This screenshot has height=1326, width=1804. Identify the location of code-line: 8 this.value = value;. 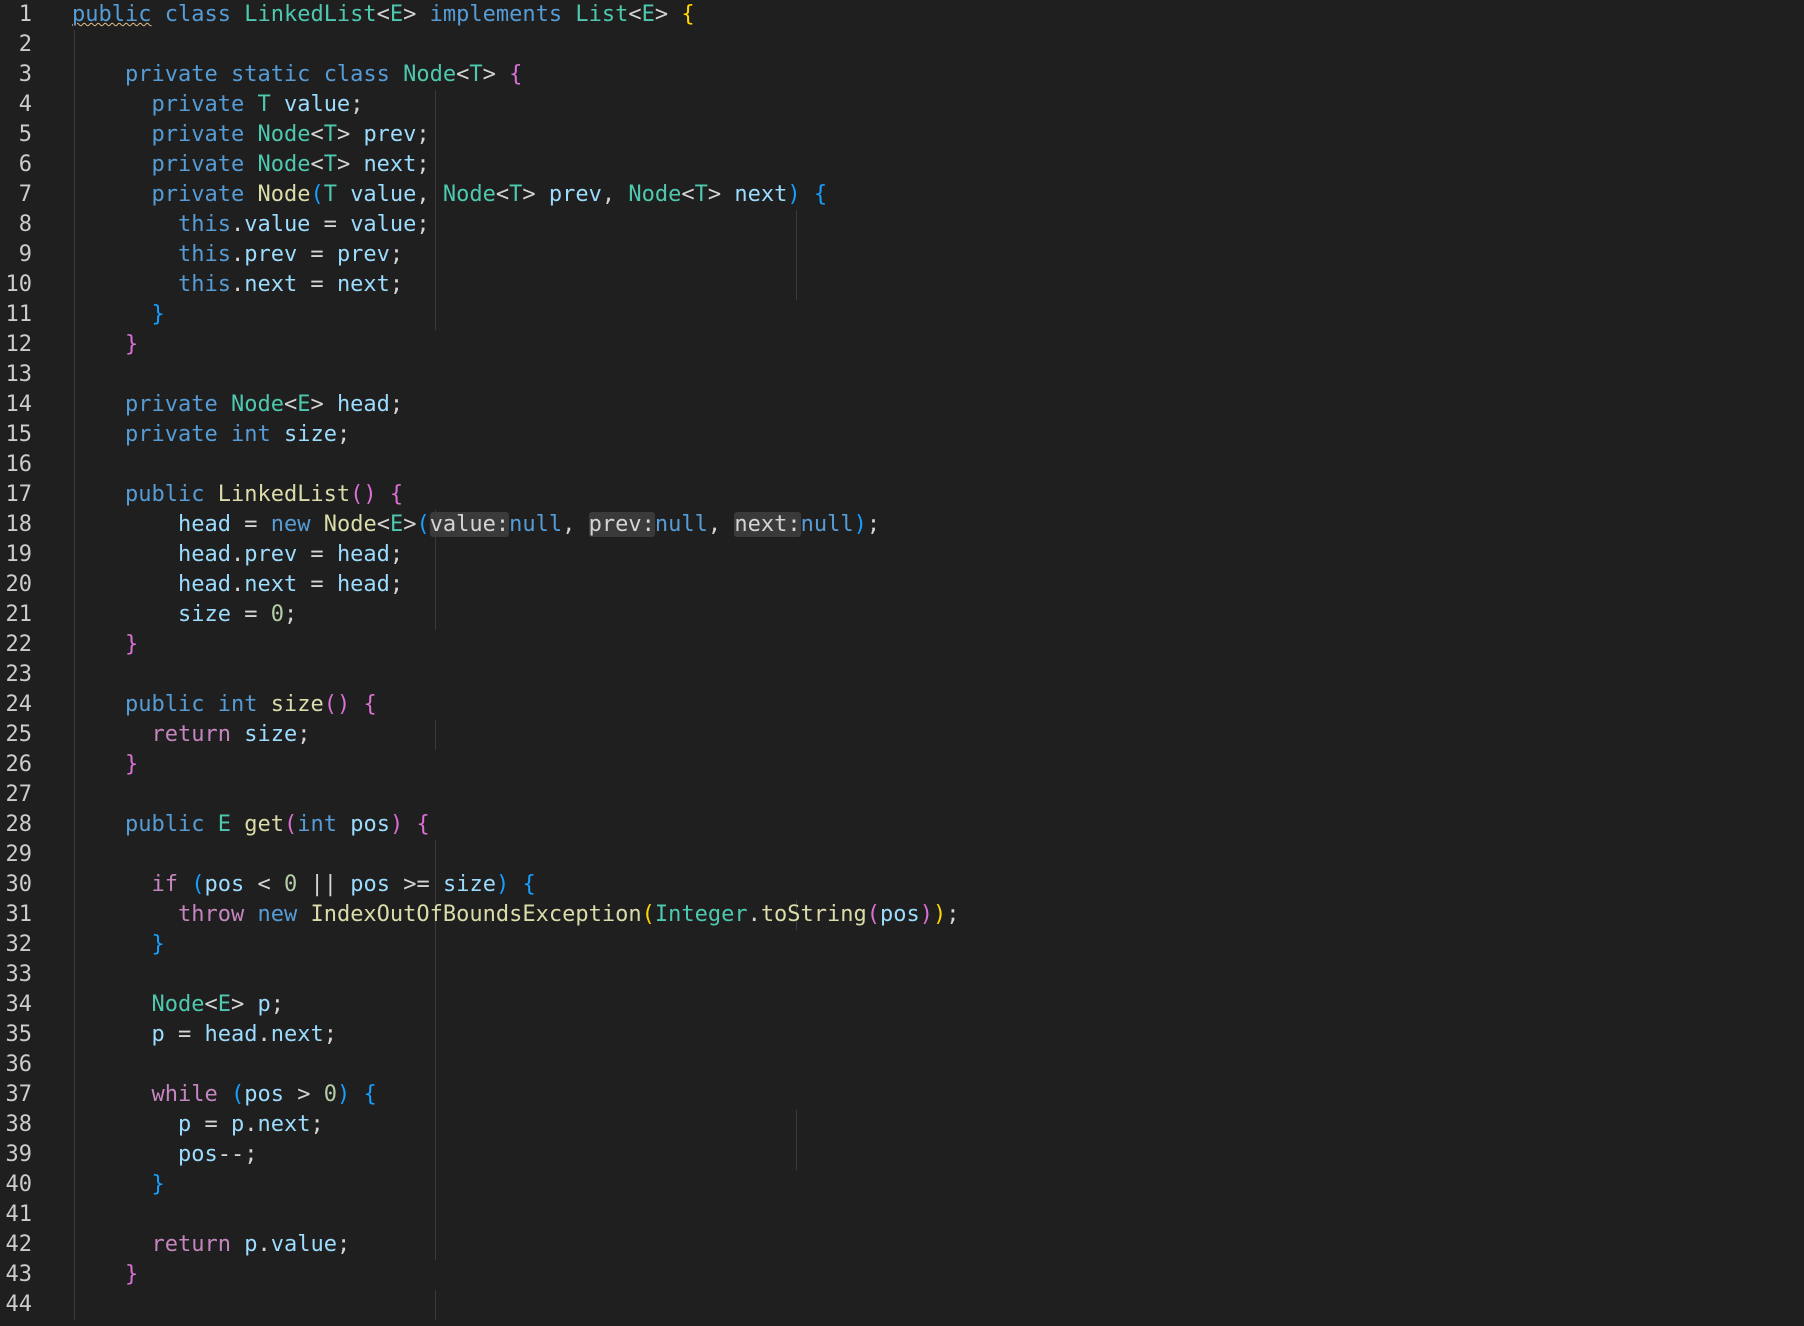
(902, 225).